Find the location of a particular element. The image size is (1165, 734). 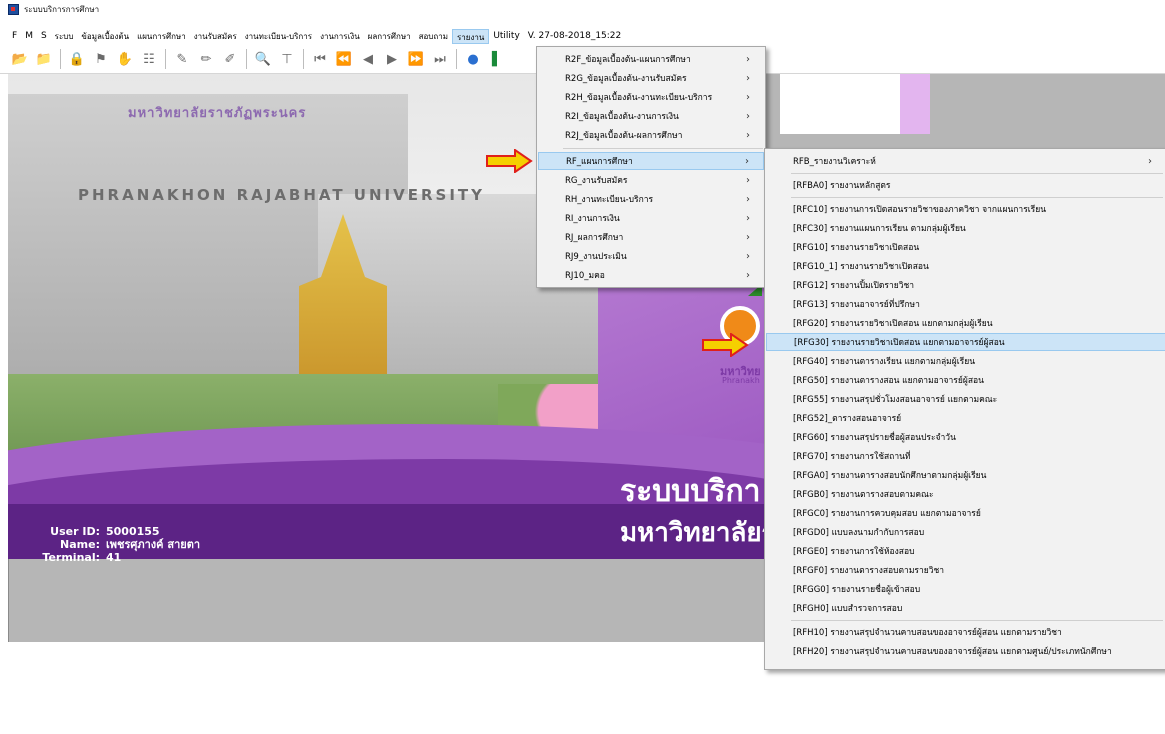

report-menu-item-2: R2H_ข้อมูลเบื้องต้น-งานทะเบียน-บริการ › is located at coordinates (651, 97).